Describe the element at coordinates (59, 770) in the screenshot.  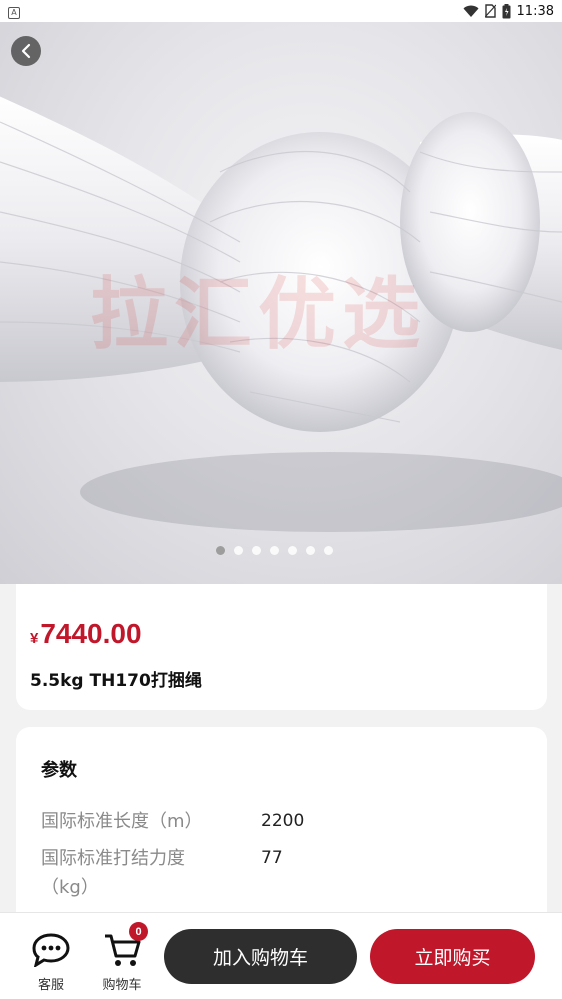
I see `params-title: 参数` at that location.